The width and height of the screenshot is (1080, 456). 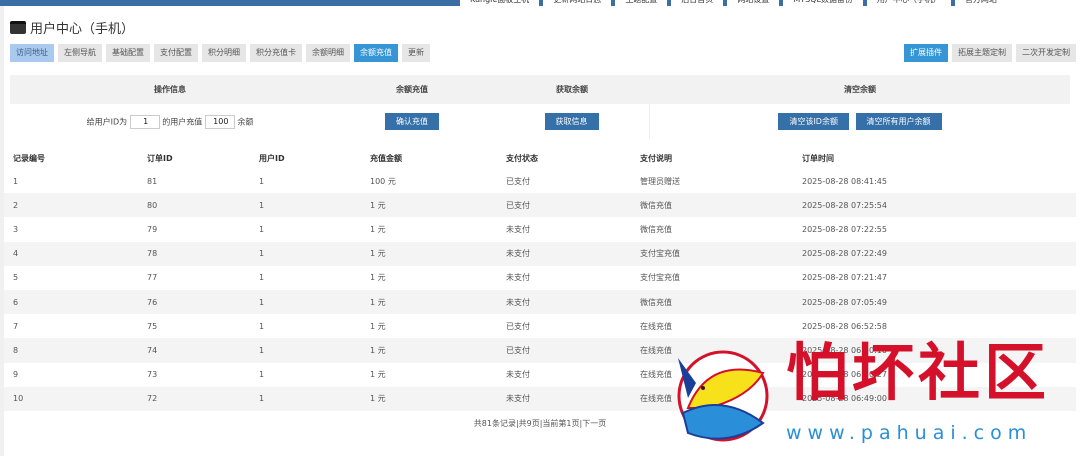 What do you see at coordinates (540, 278) in the screenshot?
I see `table-row: 5 77 1 1 元 未支付 支付宝充值 2025-08-28 07:21:47` at bounding box center [540, 278].